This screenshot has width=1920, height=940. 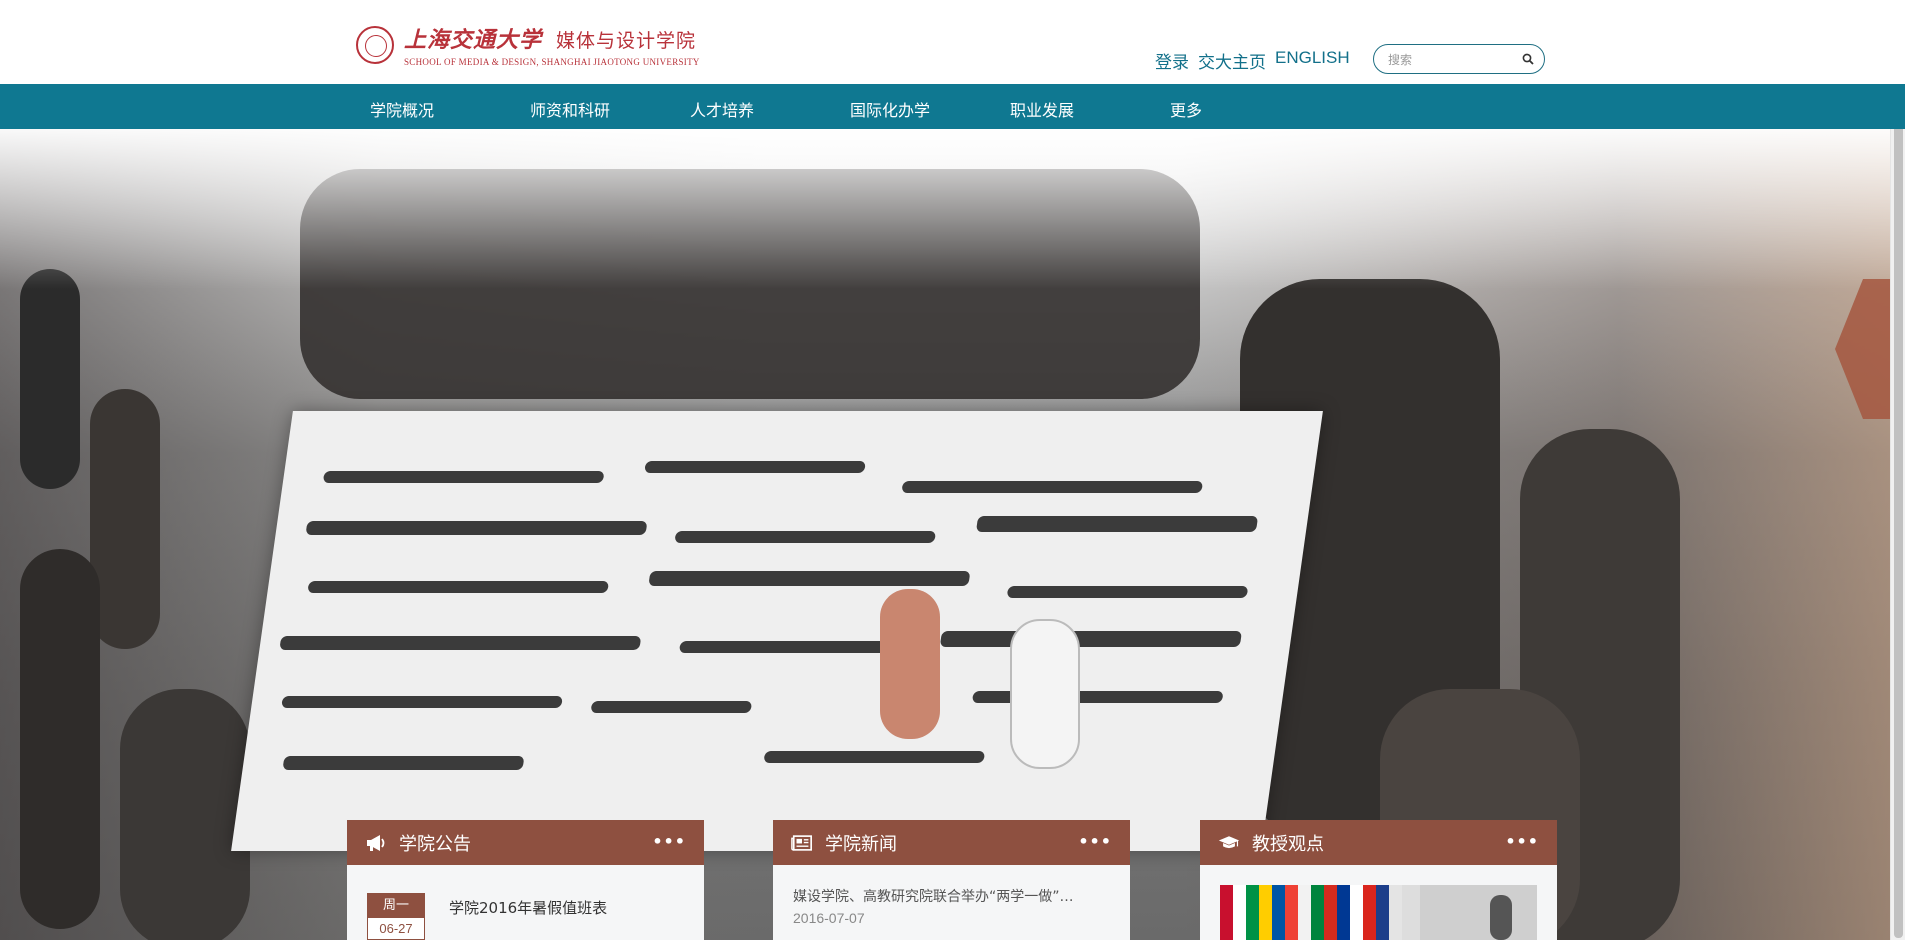 I want to click on main-nav: 学院概况 师资和科研 人才培养 国际化办学 职业发展 更多, so click(x=952, y=106).